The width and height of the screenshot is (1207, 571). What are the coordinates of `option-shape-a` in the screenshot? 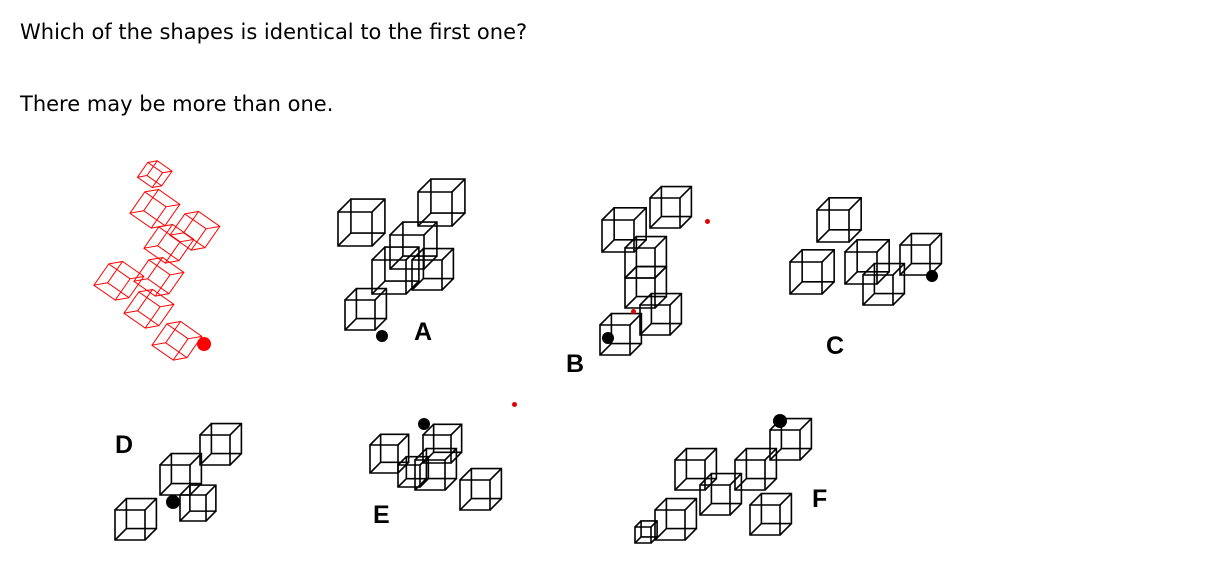 It's located at (405, 260).